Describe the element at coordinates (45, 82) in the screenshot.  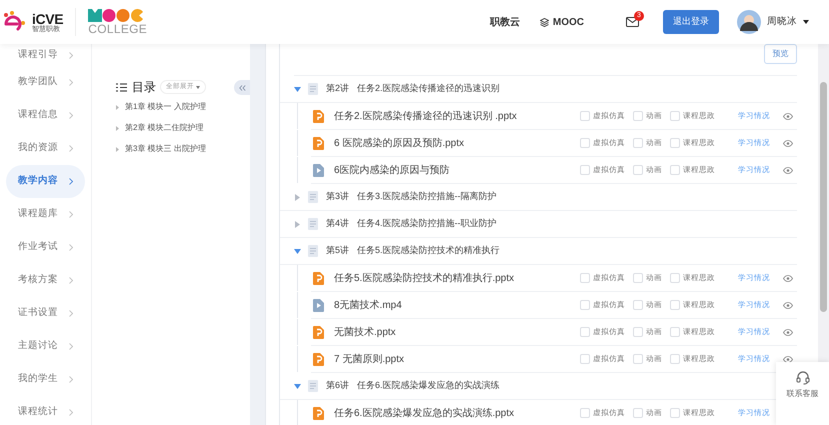
I see `sidebar-item: 教学团队` at that location.